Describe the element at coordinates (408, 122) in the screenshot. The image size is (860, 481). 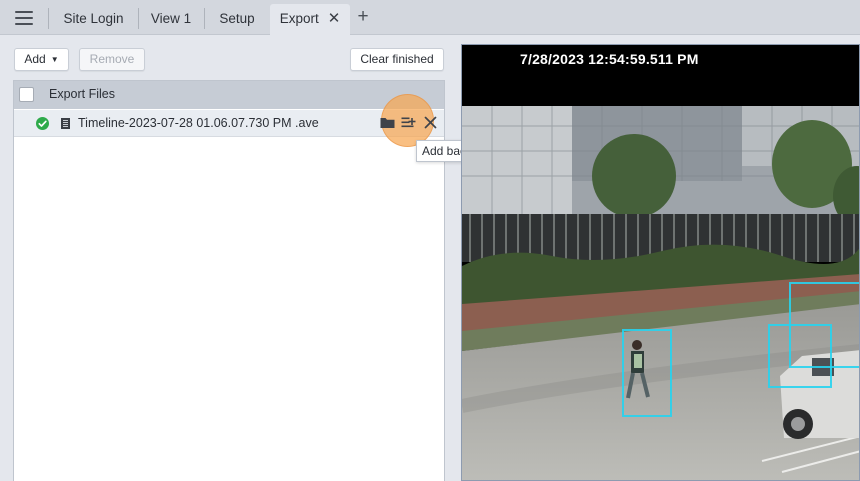
I see `list-add-icon` at that location.